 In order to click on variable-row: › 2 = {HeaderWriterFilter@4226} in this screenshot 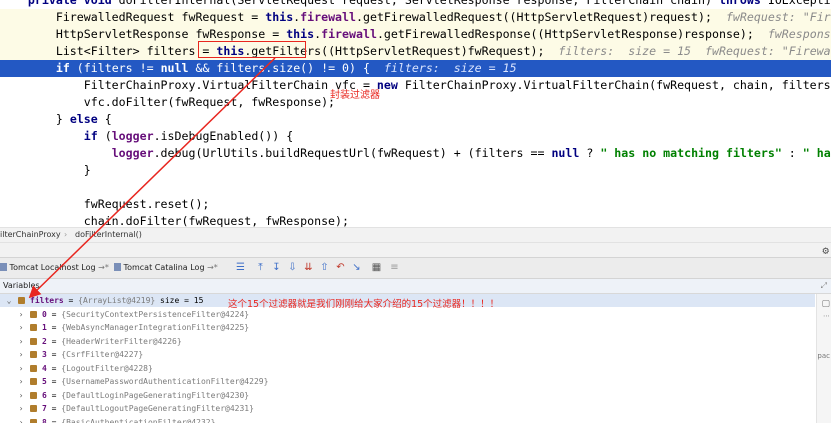, I will do `click(407, 341)`.